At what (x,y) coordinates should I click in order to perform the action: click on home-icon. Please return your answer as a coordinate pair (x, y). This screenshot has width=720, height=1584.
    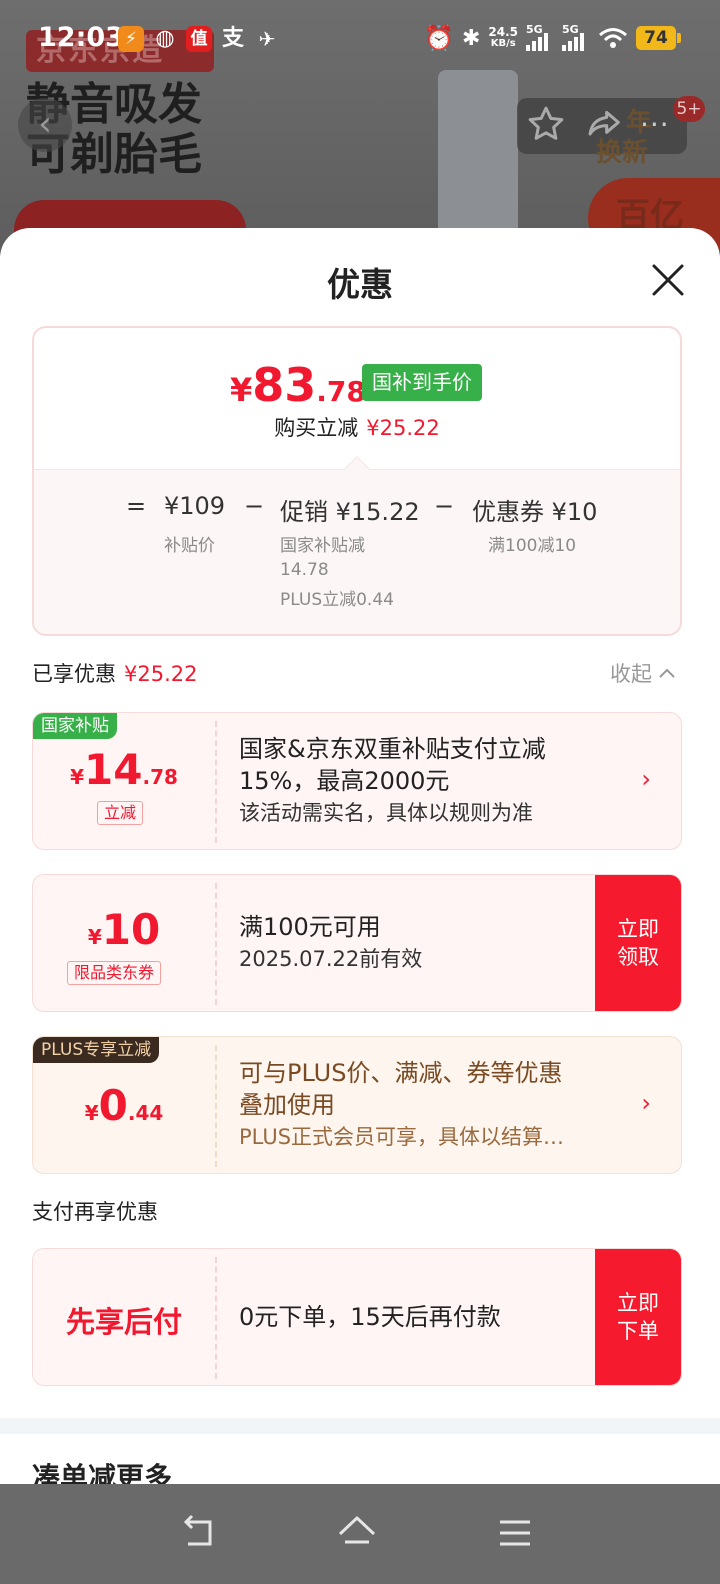
    Looking at the image, I should click on (357, 1533).